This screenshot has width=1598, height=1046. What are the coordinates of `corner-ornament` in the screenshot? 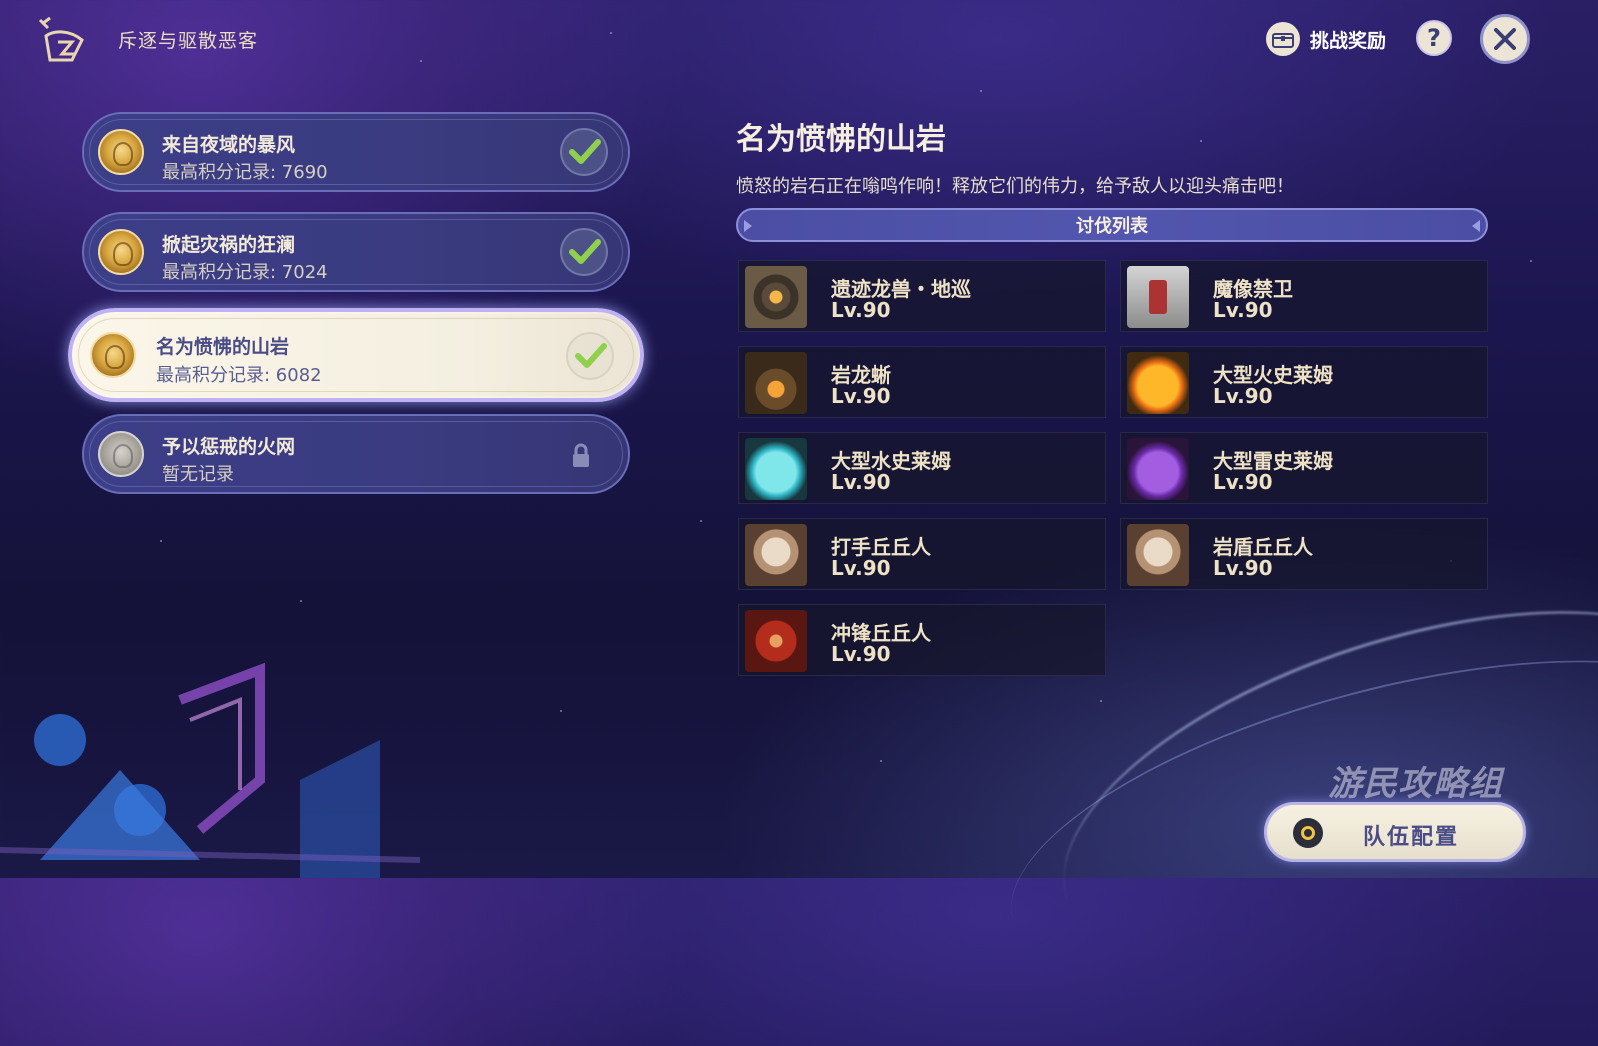 It's located at (210, 770).